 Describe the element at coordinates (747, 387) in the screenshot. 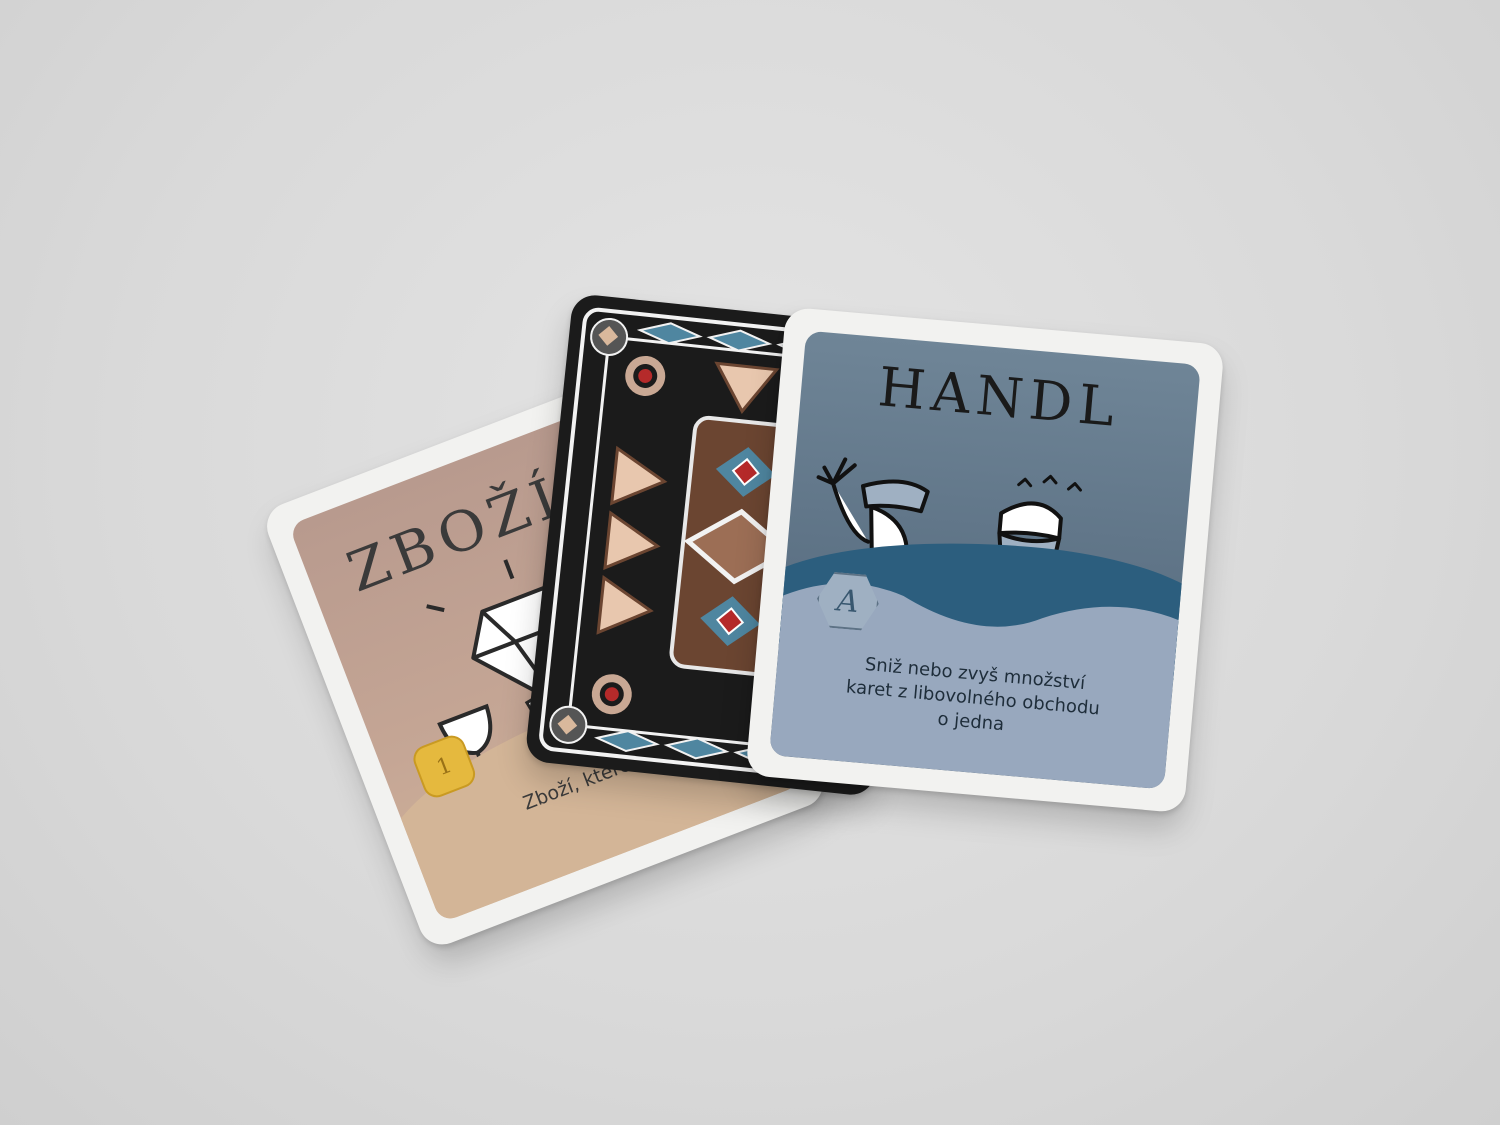

I see `back-top-triangle` at that location.